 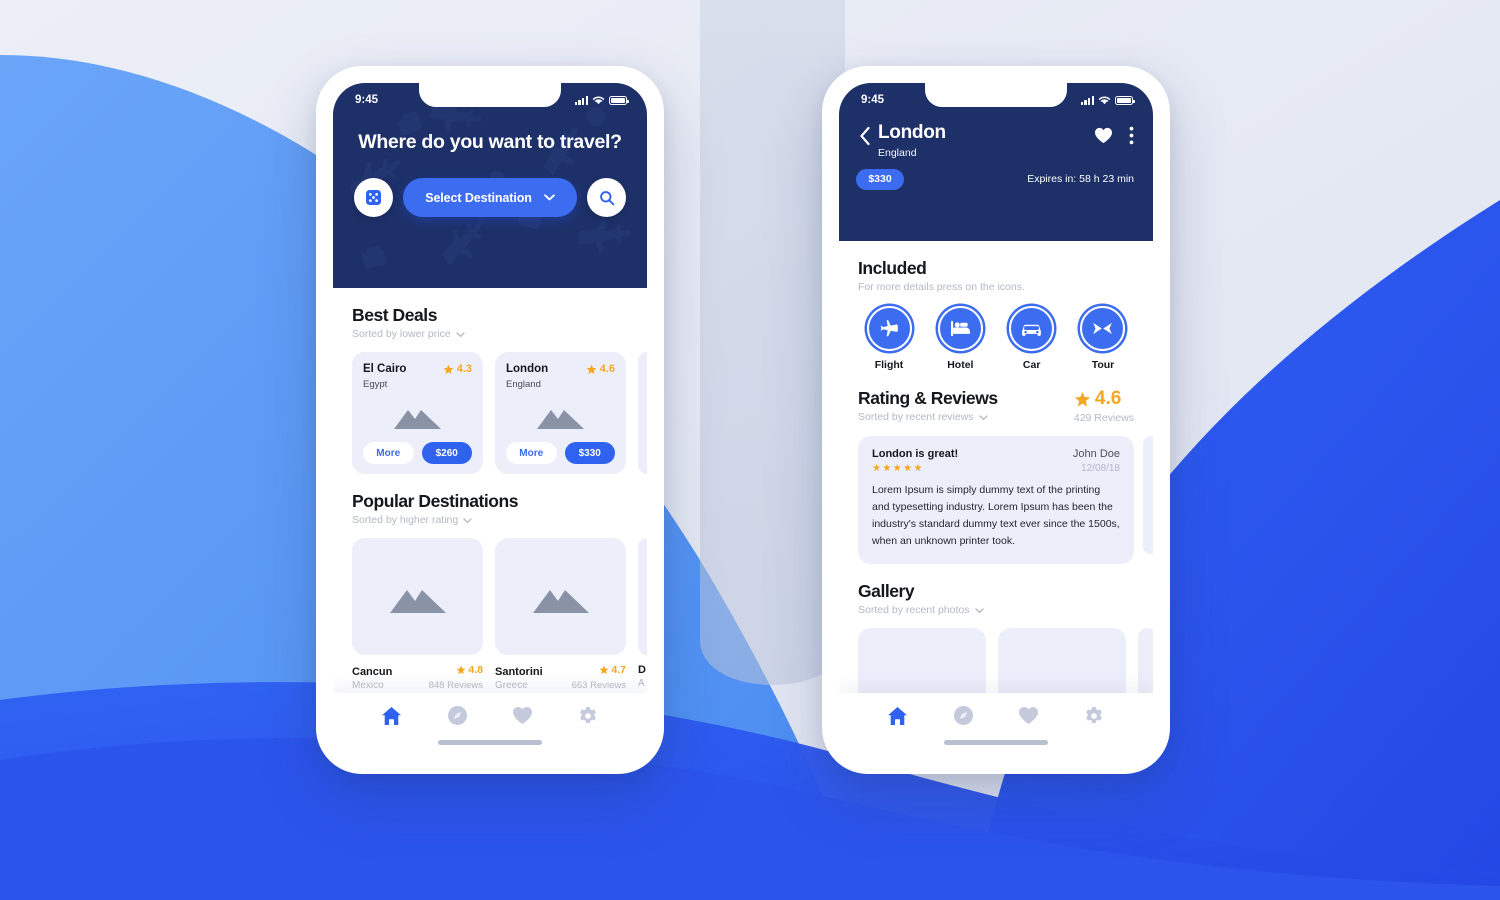 I want to click on car-icon-circle, so click(x=1032, y=328).